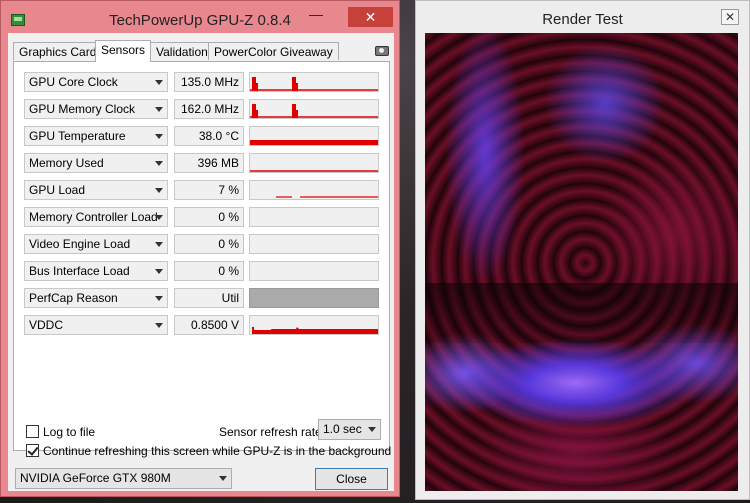 The image size is (750, 503). I want to click on sensor-name-label: VDDC, so click(46, 325).